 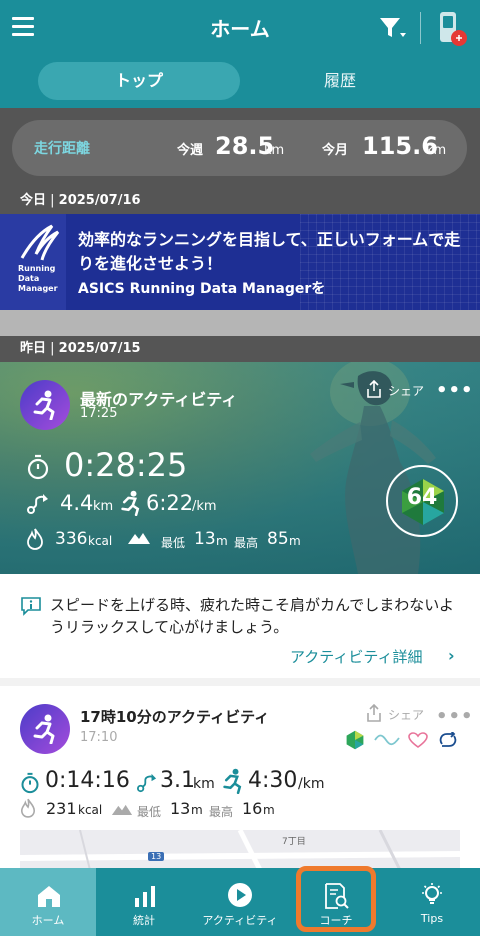 What do you see at coordinates (202, 289) in the screenshot?
I see `banner-subtext: ASICS Running Data Managerを` at bounding box center [202, 289].